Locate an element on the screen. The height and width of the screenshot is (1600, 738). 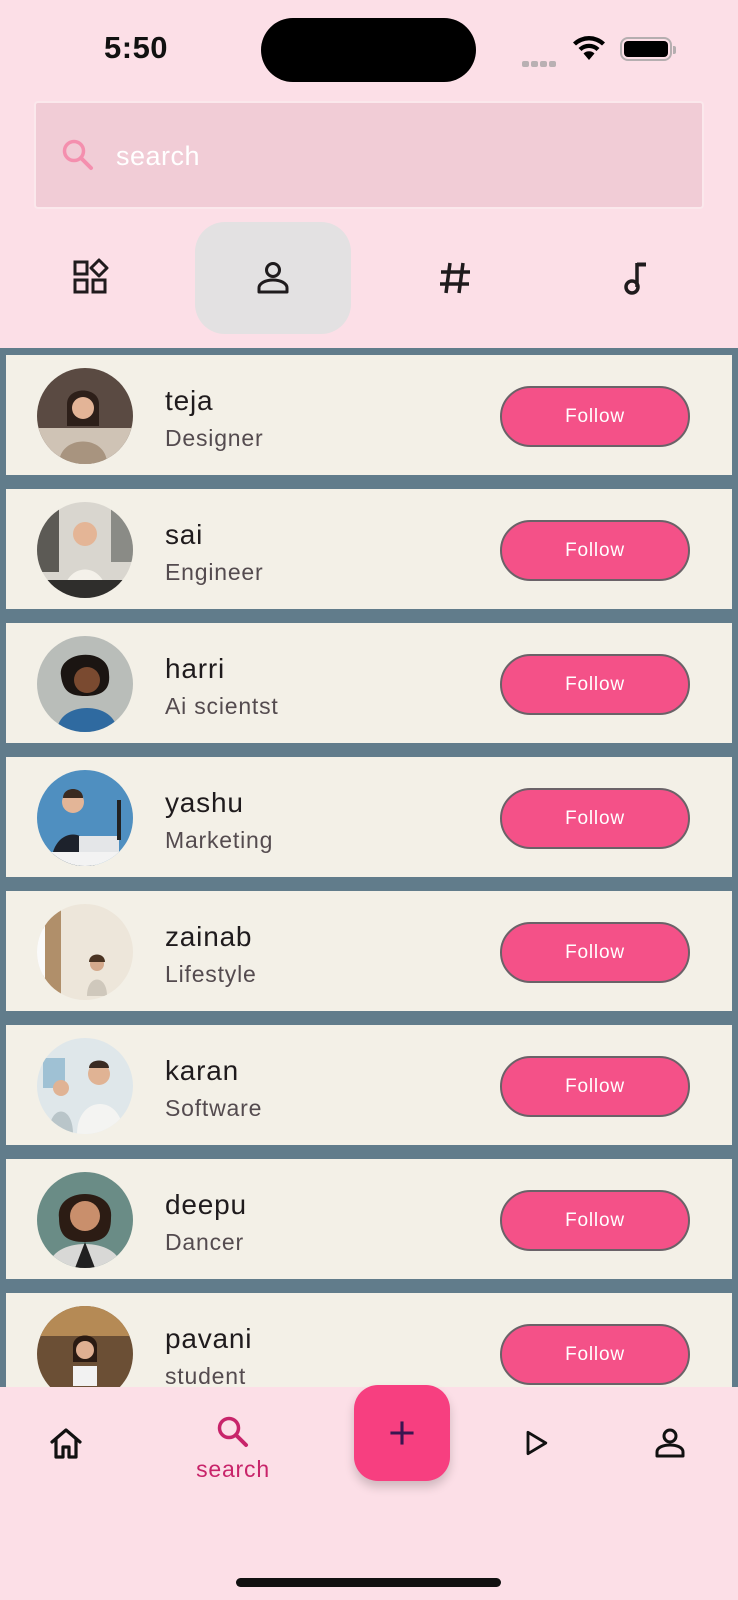
user-name: harri is located at coordinates (195, 668).